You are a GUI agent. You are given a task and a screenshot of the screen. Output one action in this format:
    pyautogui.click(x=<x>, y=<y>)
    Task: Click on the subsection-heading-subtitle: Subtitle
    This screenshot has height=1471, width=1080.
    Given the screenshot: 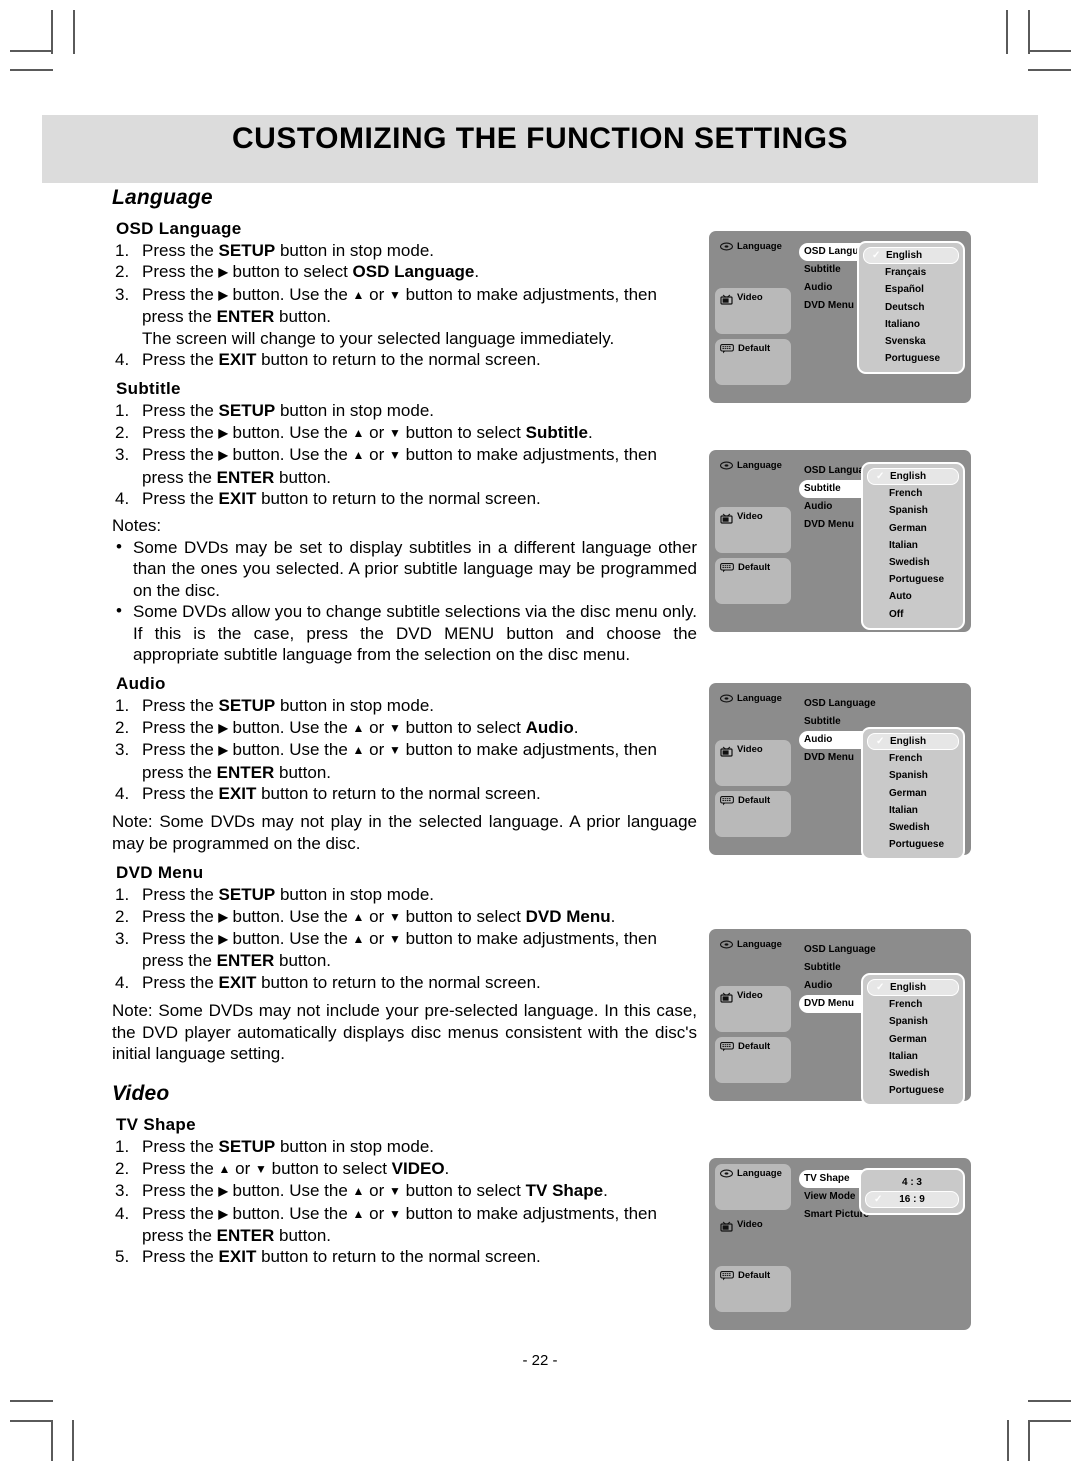 What is the action you would take?
    pyautogui.click(x=148, y=389)
    